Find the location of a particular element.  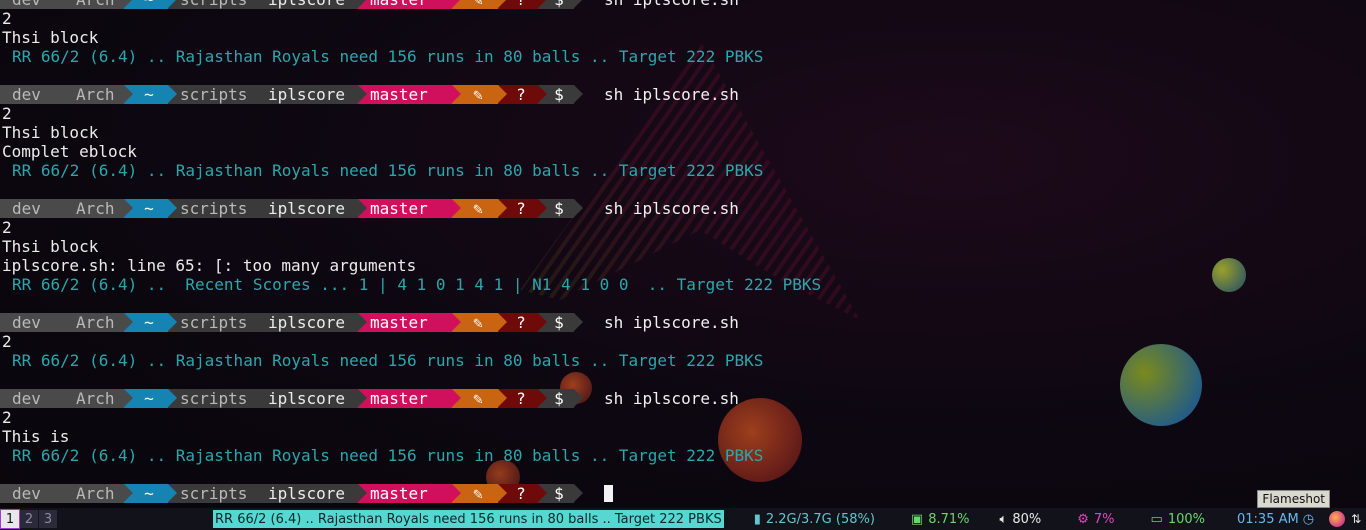

cpu-value: 8.71% is located at coordinates (949, 519).